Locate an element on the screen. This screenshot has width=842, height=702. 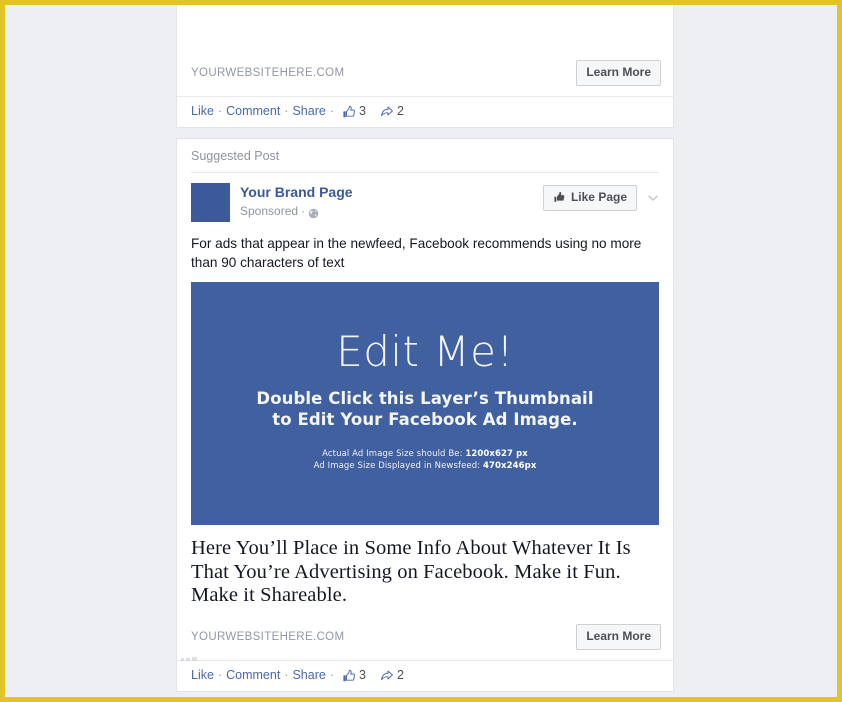
ad-spec-2-label: Ad Image Size Displayed in Newsfeed: is located at coordinates (397, 465).